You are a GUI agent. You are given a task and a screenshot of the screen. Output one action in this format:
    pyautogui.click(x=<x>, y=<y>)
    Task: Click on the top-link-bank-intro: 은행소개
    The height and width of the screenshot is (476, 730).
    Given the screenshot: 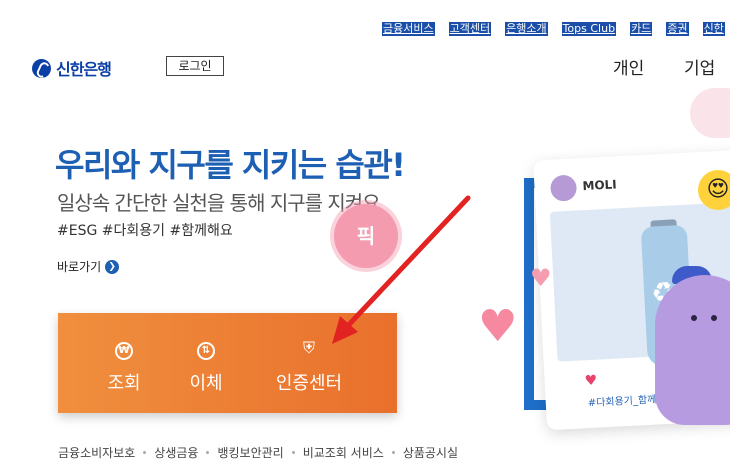 What is the action you would take?
    pyautogui.click(x=526, y=29)
    